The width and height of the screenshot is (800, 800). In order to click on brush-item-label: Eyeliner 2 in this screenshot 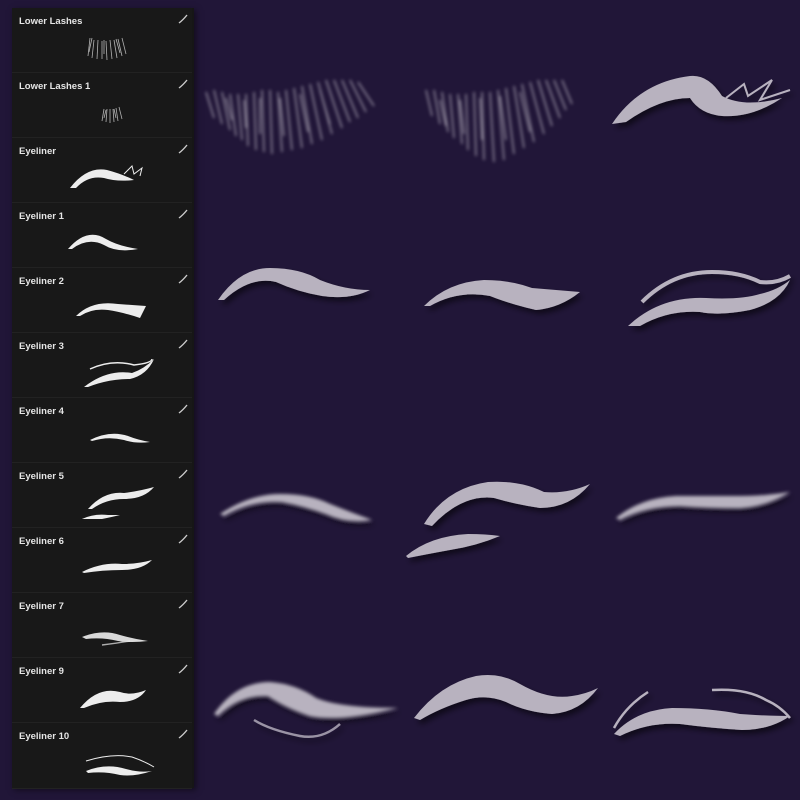, I will do `click(41, 281)`.